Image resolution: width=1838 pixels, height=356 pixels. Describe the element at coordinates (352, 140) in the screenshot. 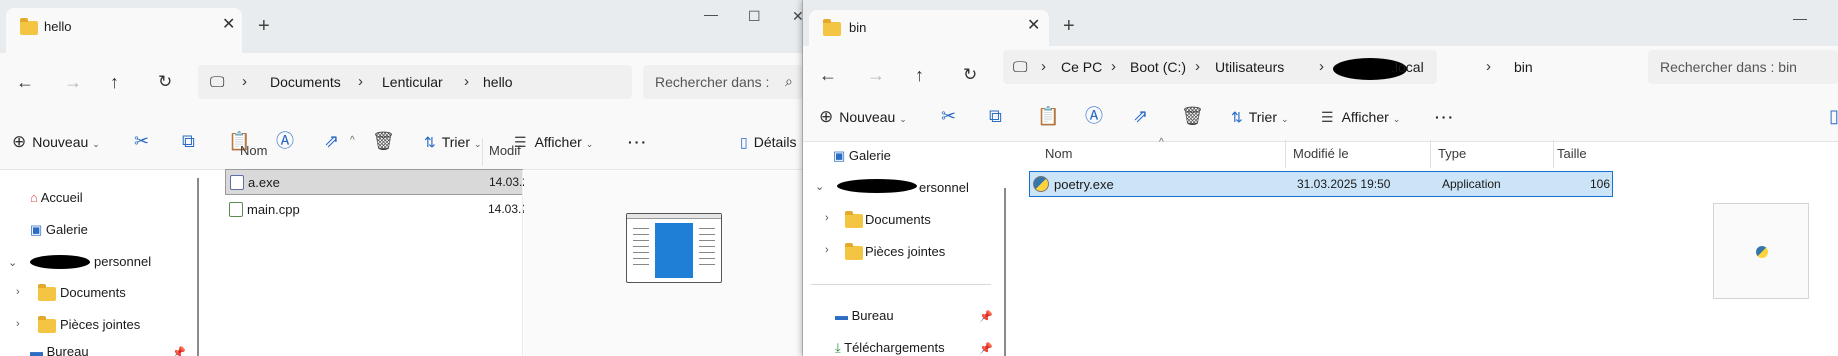

I see `sort-indicator-icon: ^` at that location.